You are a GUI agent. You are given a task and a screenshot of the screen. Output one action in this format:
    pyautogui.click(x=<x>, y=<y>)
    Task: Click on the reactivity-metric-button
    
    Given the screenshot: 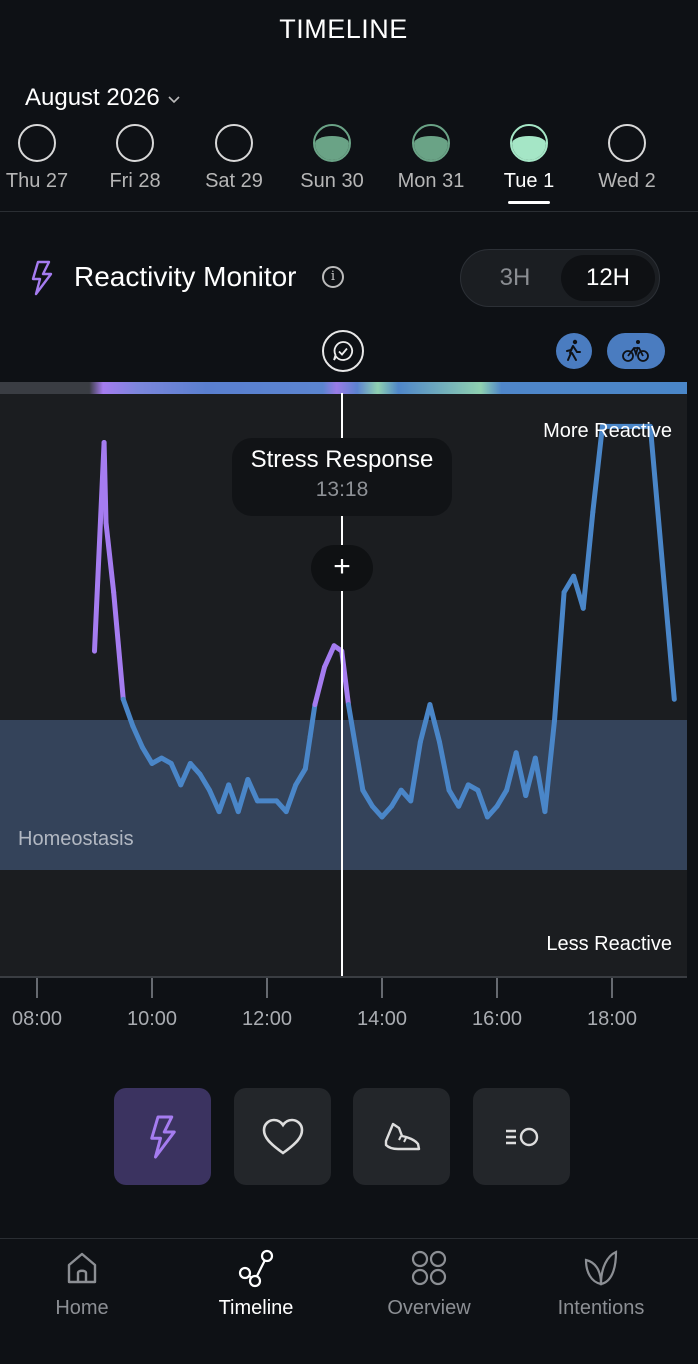 What is the action you would take?
    pyautogui.click(x=162, y=1136)
    